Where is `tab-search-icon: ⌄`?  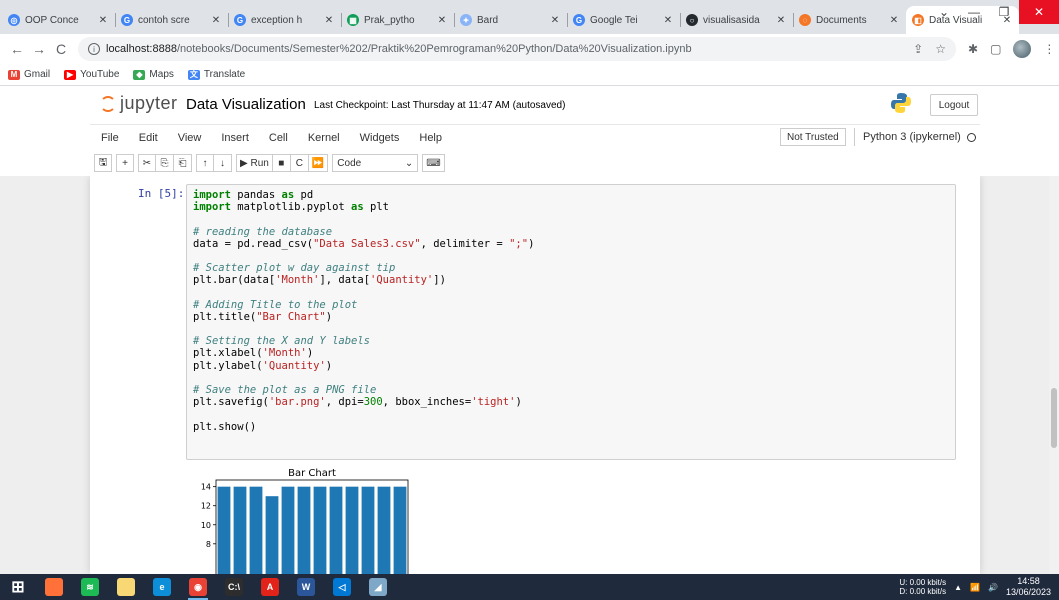 tab-search-icon: ⌄ is located at coordinates (944, 12).